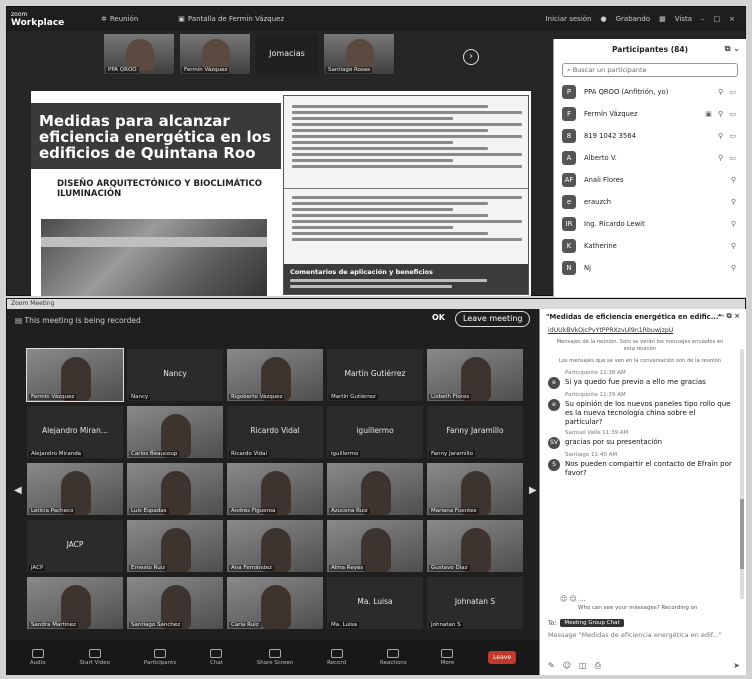  Describe the element at coordinates (446, 625) in the screenshot. I see `tile-name-tag: Johnatan S` at that location.